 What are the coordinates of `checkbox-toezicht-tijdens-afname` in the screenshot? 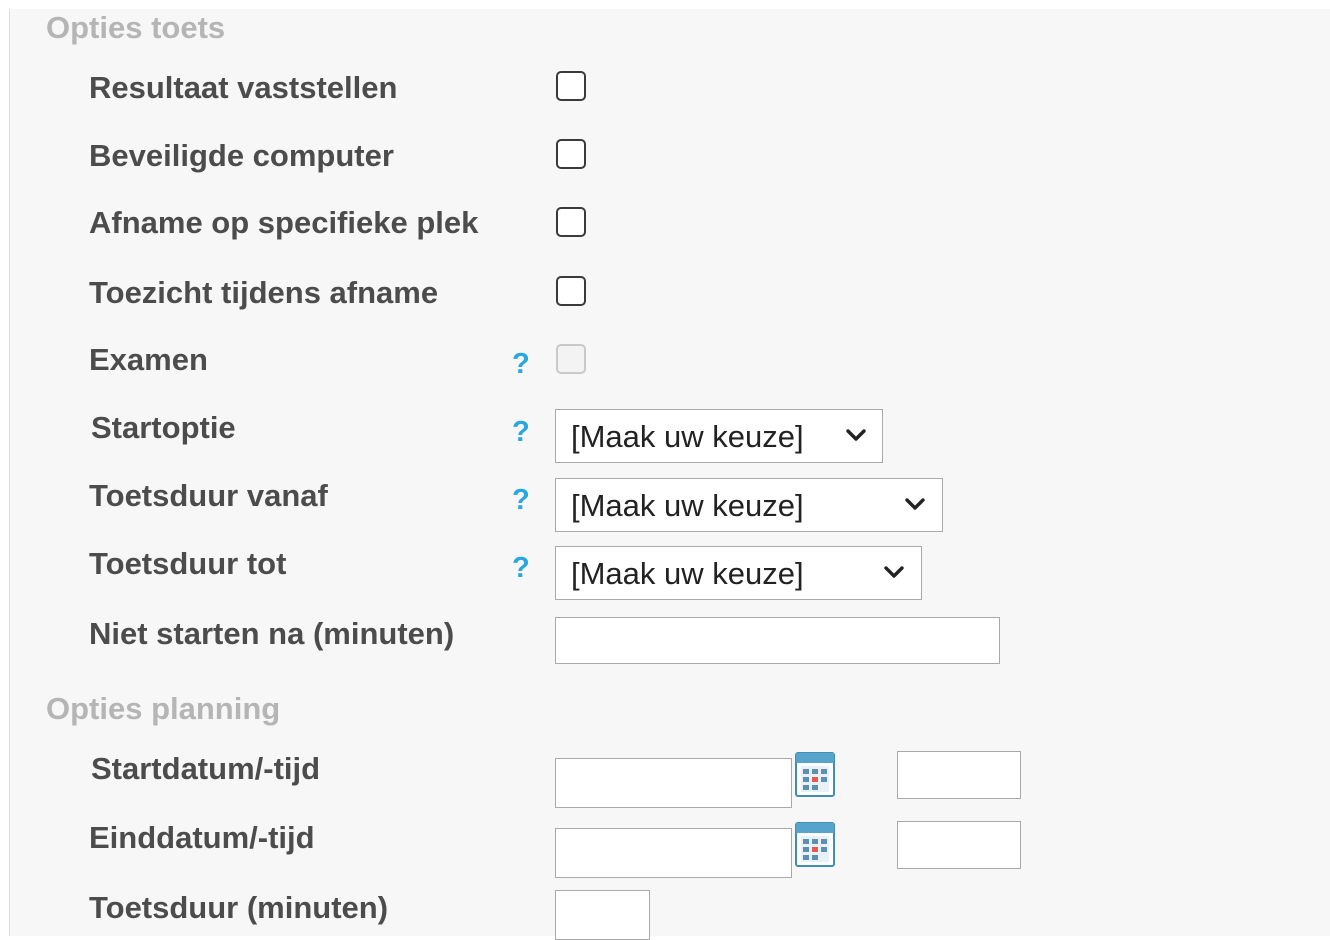 It's located at (571, 291).